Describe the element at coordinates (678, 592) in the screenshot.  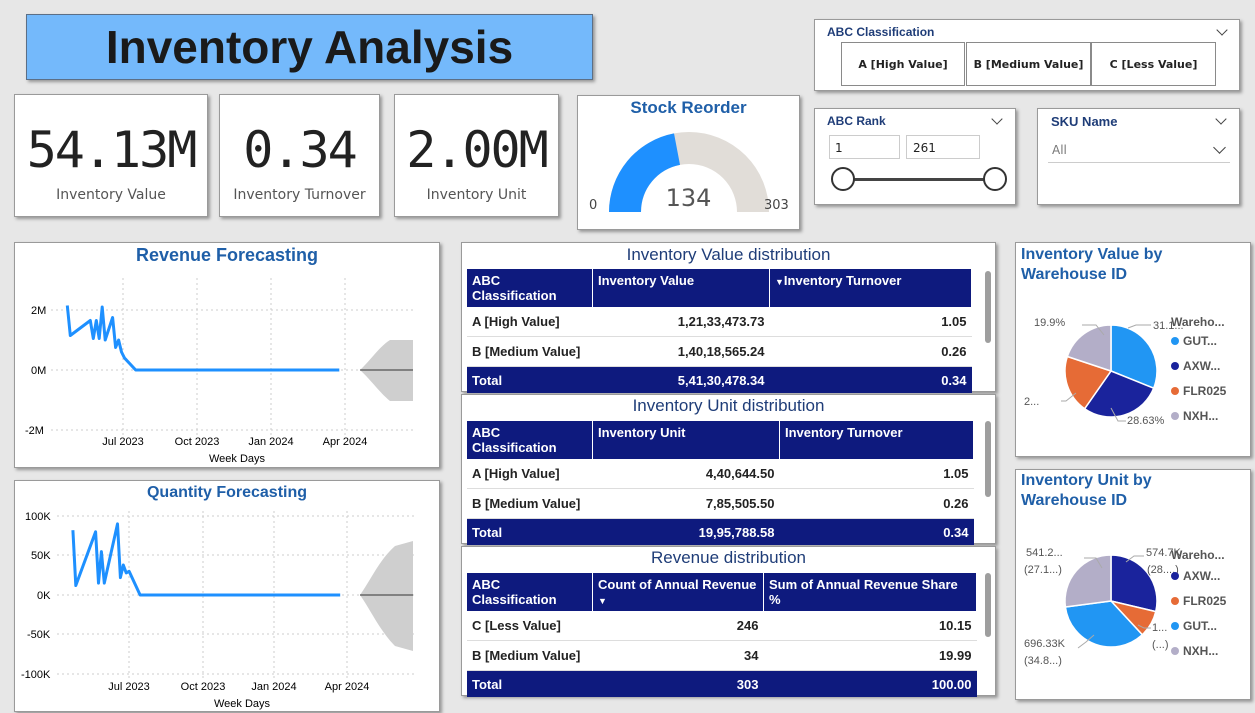
I see `column-header: Count of Annual Revenue ▼` at that location.